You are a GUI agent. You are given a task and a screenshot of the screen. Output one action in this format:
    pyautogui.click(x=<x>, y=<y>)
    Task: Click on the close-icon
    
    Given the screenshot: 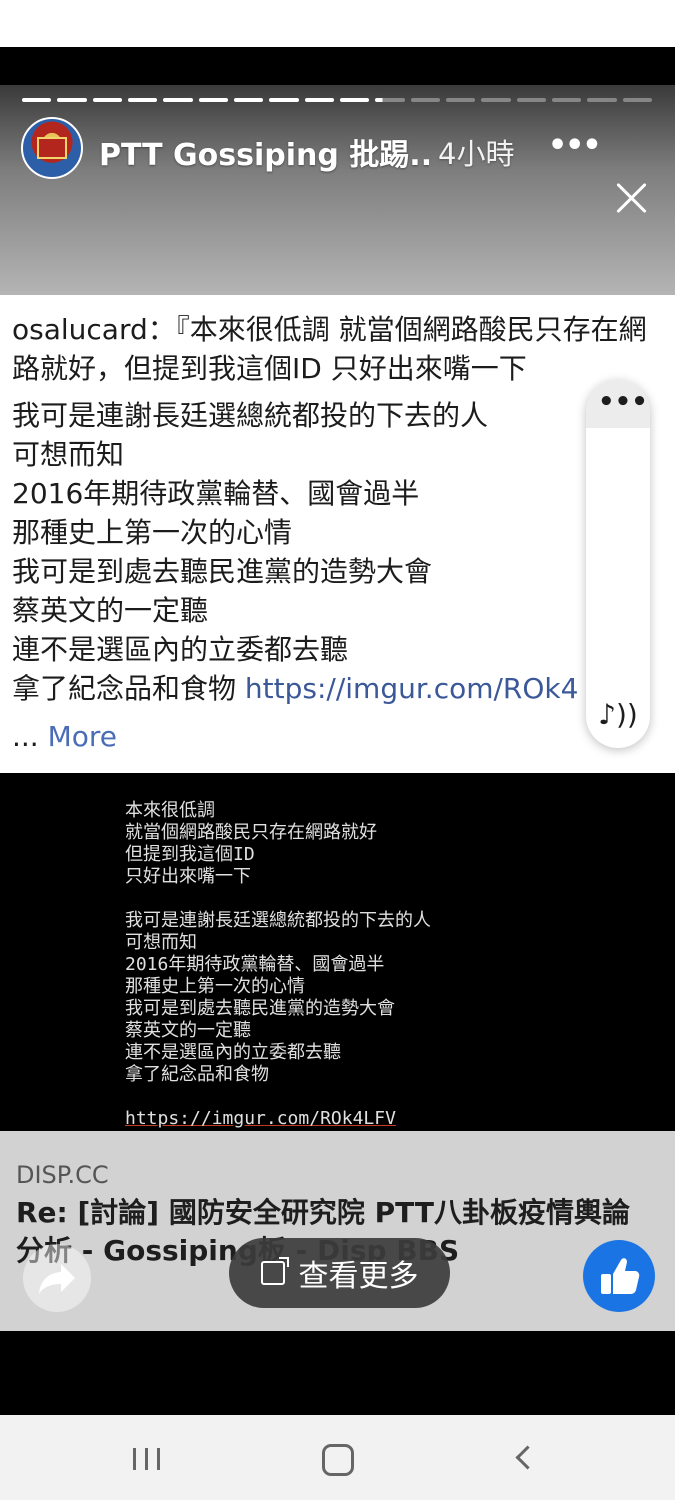 What is the action you would take?
    pyautogui.click(x=632, y=198)
    